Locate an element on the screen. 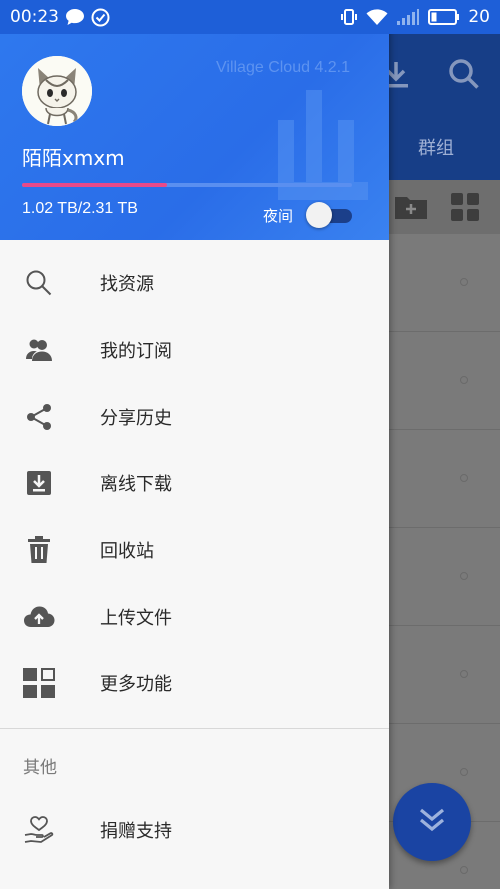  section-title-other: 其他 is located at coordinates (40, 768).